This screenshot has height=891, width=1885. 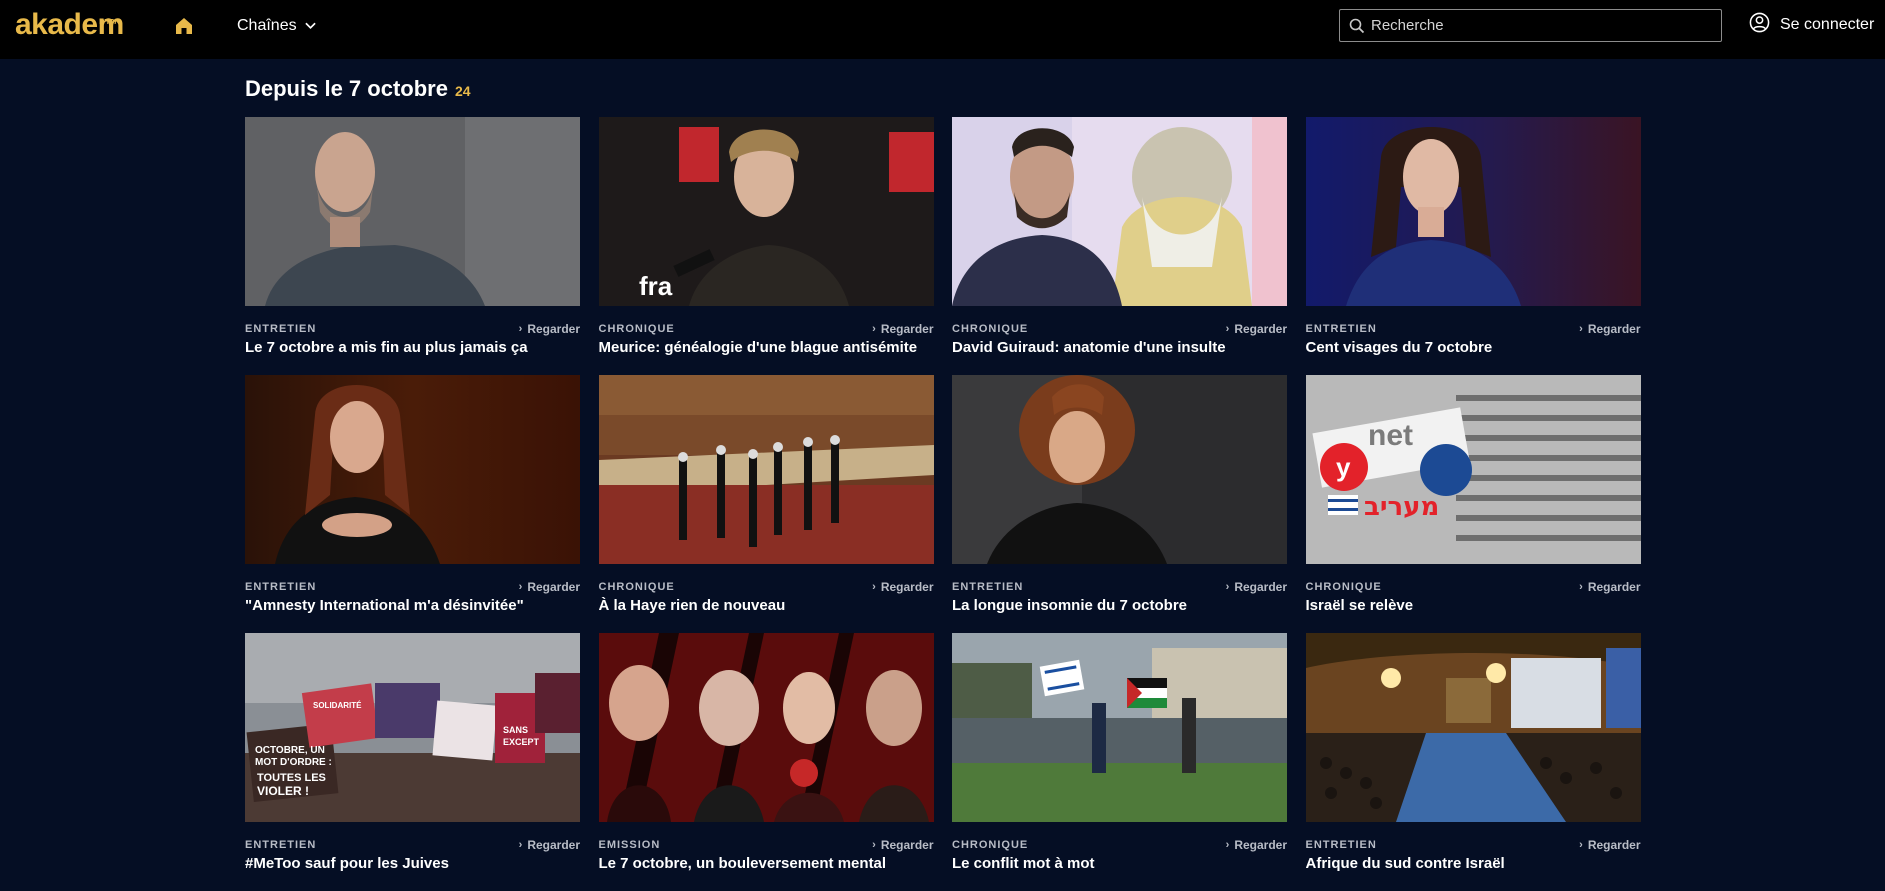 I want to click on section-count: 24, so click(x=462, y=91).